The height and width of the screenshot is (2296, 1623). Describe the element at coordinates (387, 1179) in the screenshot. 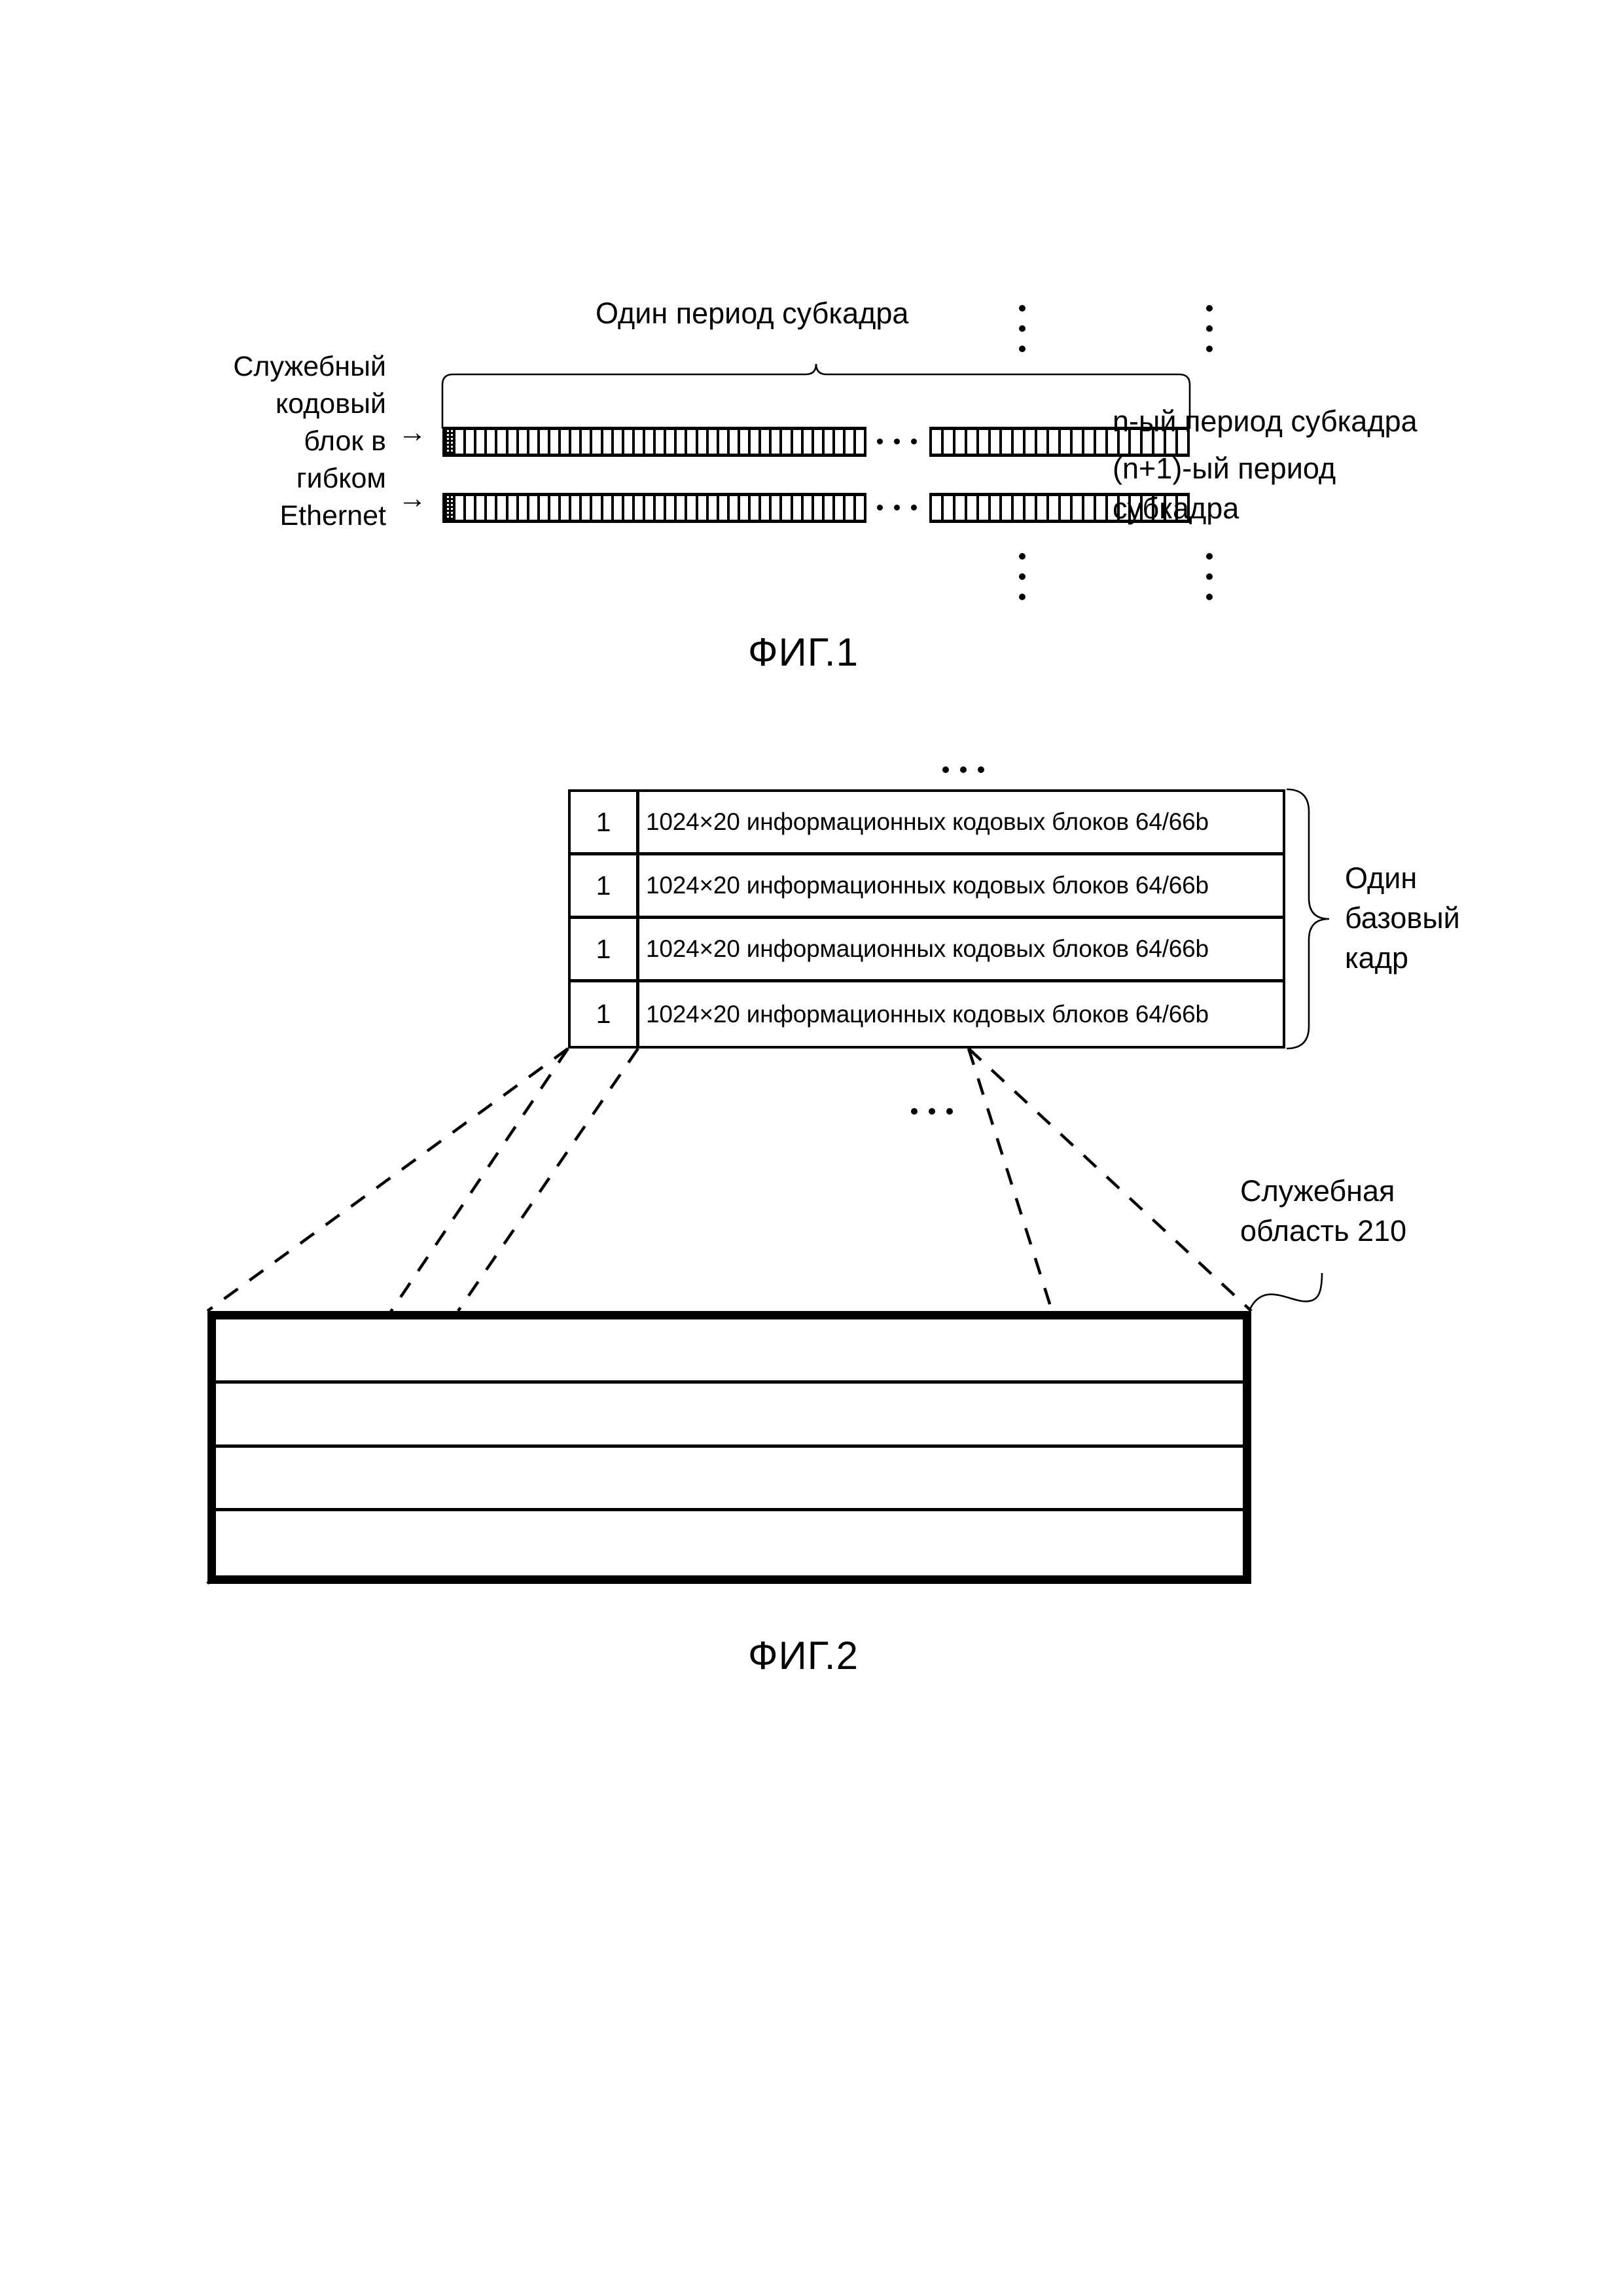

I see `dashed-line-left-outer` at that location.